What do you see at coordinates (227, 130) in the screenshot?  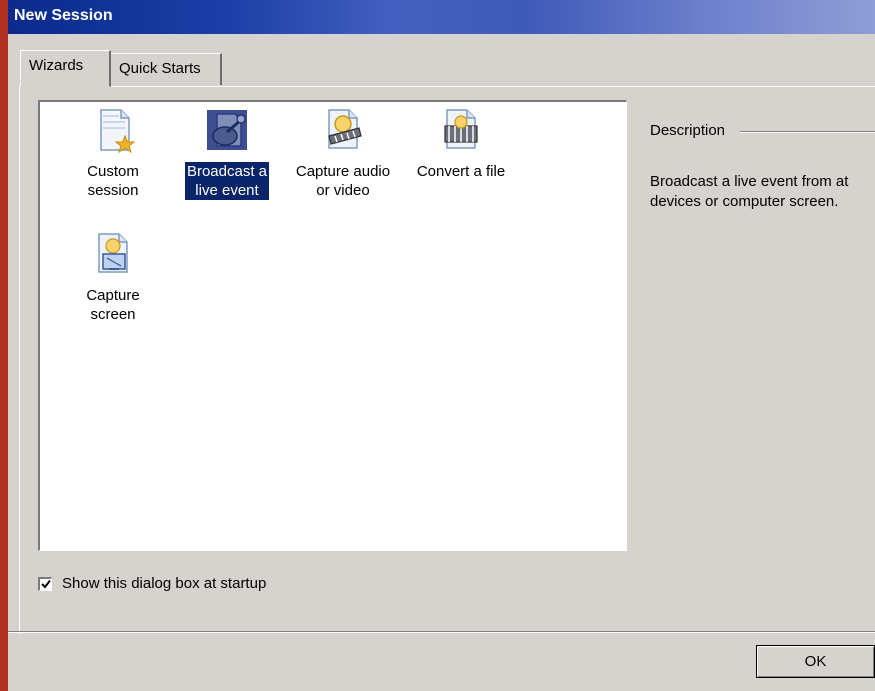 I see `broadcast-icon` at bounding box center [227, 130].